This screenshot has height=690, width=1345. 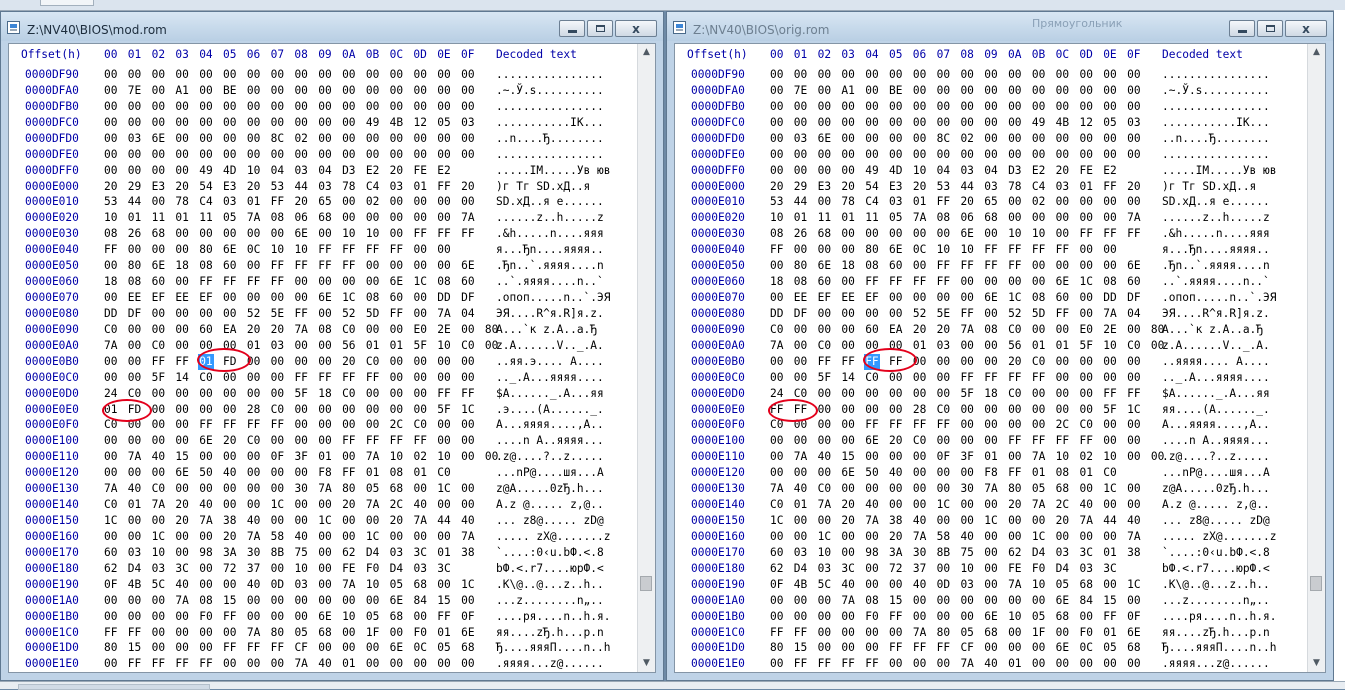 What do you see at coordinates (543, 186) in the screenshot?
I see `decoded-text-cell: )г Tг SD.xД..я` at bounding box center [543, 186].